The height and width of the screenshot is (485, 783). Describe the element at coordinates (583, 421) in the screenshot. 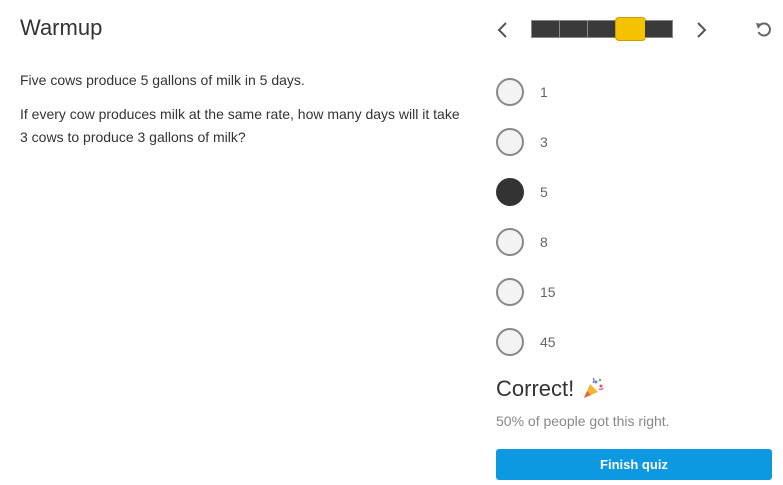

I see `result-stat: 50% of people got this right.` at that location.